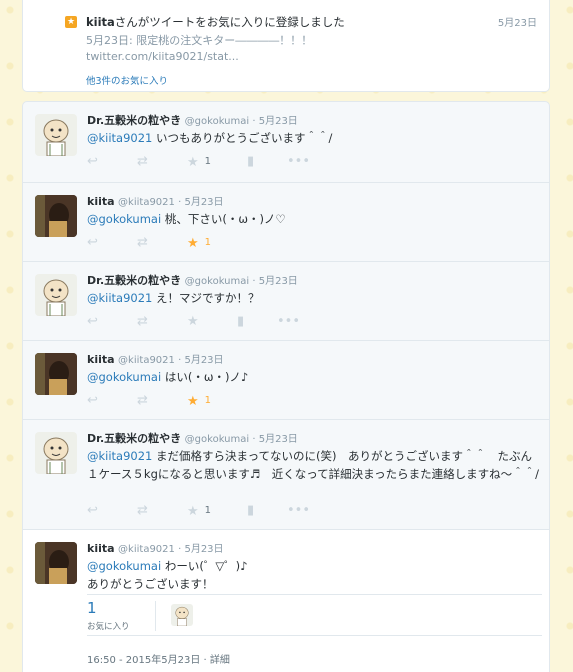  Describe the element at coordinates (182, 615) in the screenshot. I see `favoriter-avatar` at that location.